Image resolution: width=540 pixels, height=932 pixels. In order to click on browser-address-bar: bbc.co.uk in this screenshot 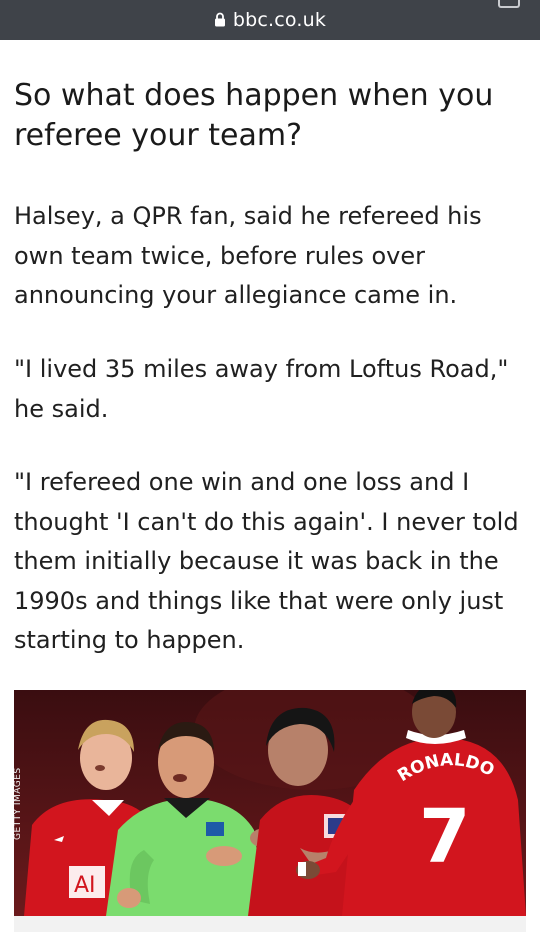, I will do `click(270, 20)`.